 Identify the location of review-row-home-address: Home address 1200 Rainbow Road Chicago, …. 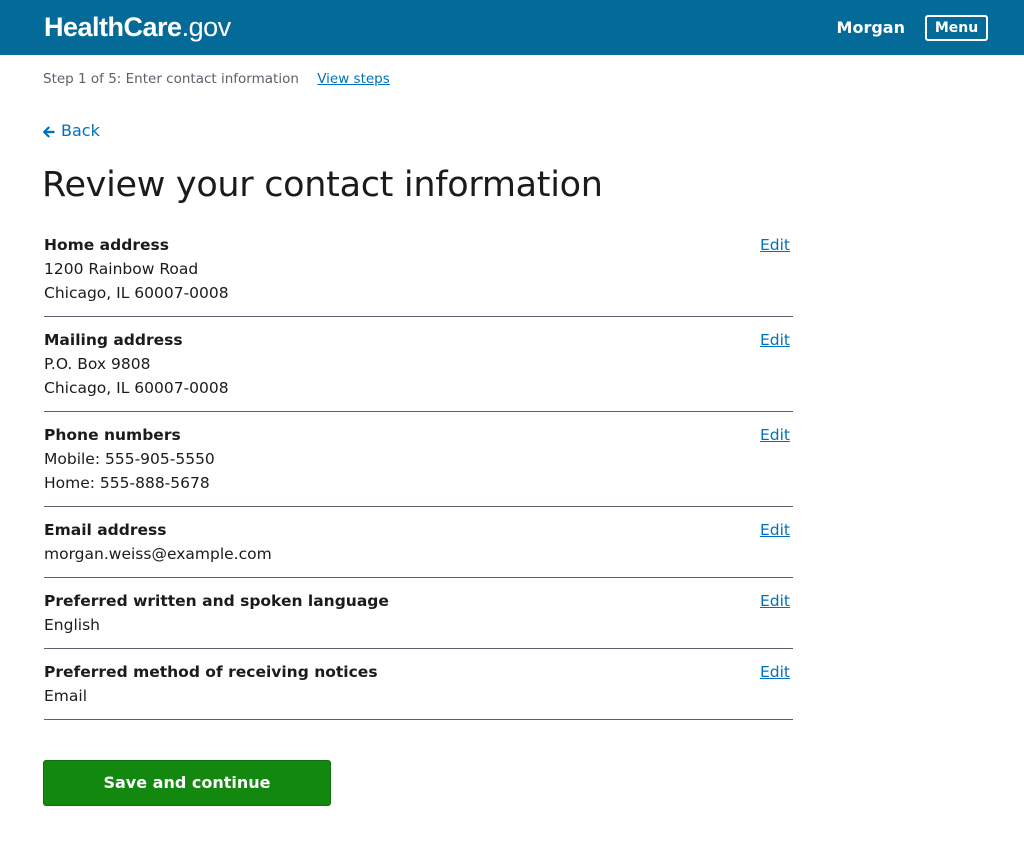
(418, 275).